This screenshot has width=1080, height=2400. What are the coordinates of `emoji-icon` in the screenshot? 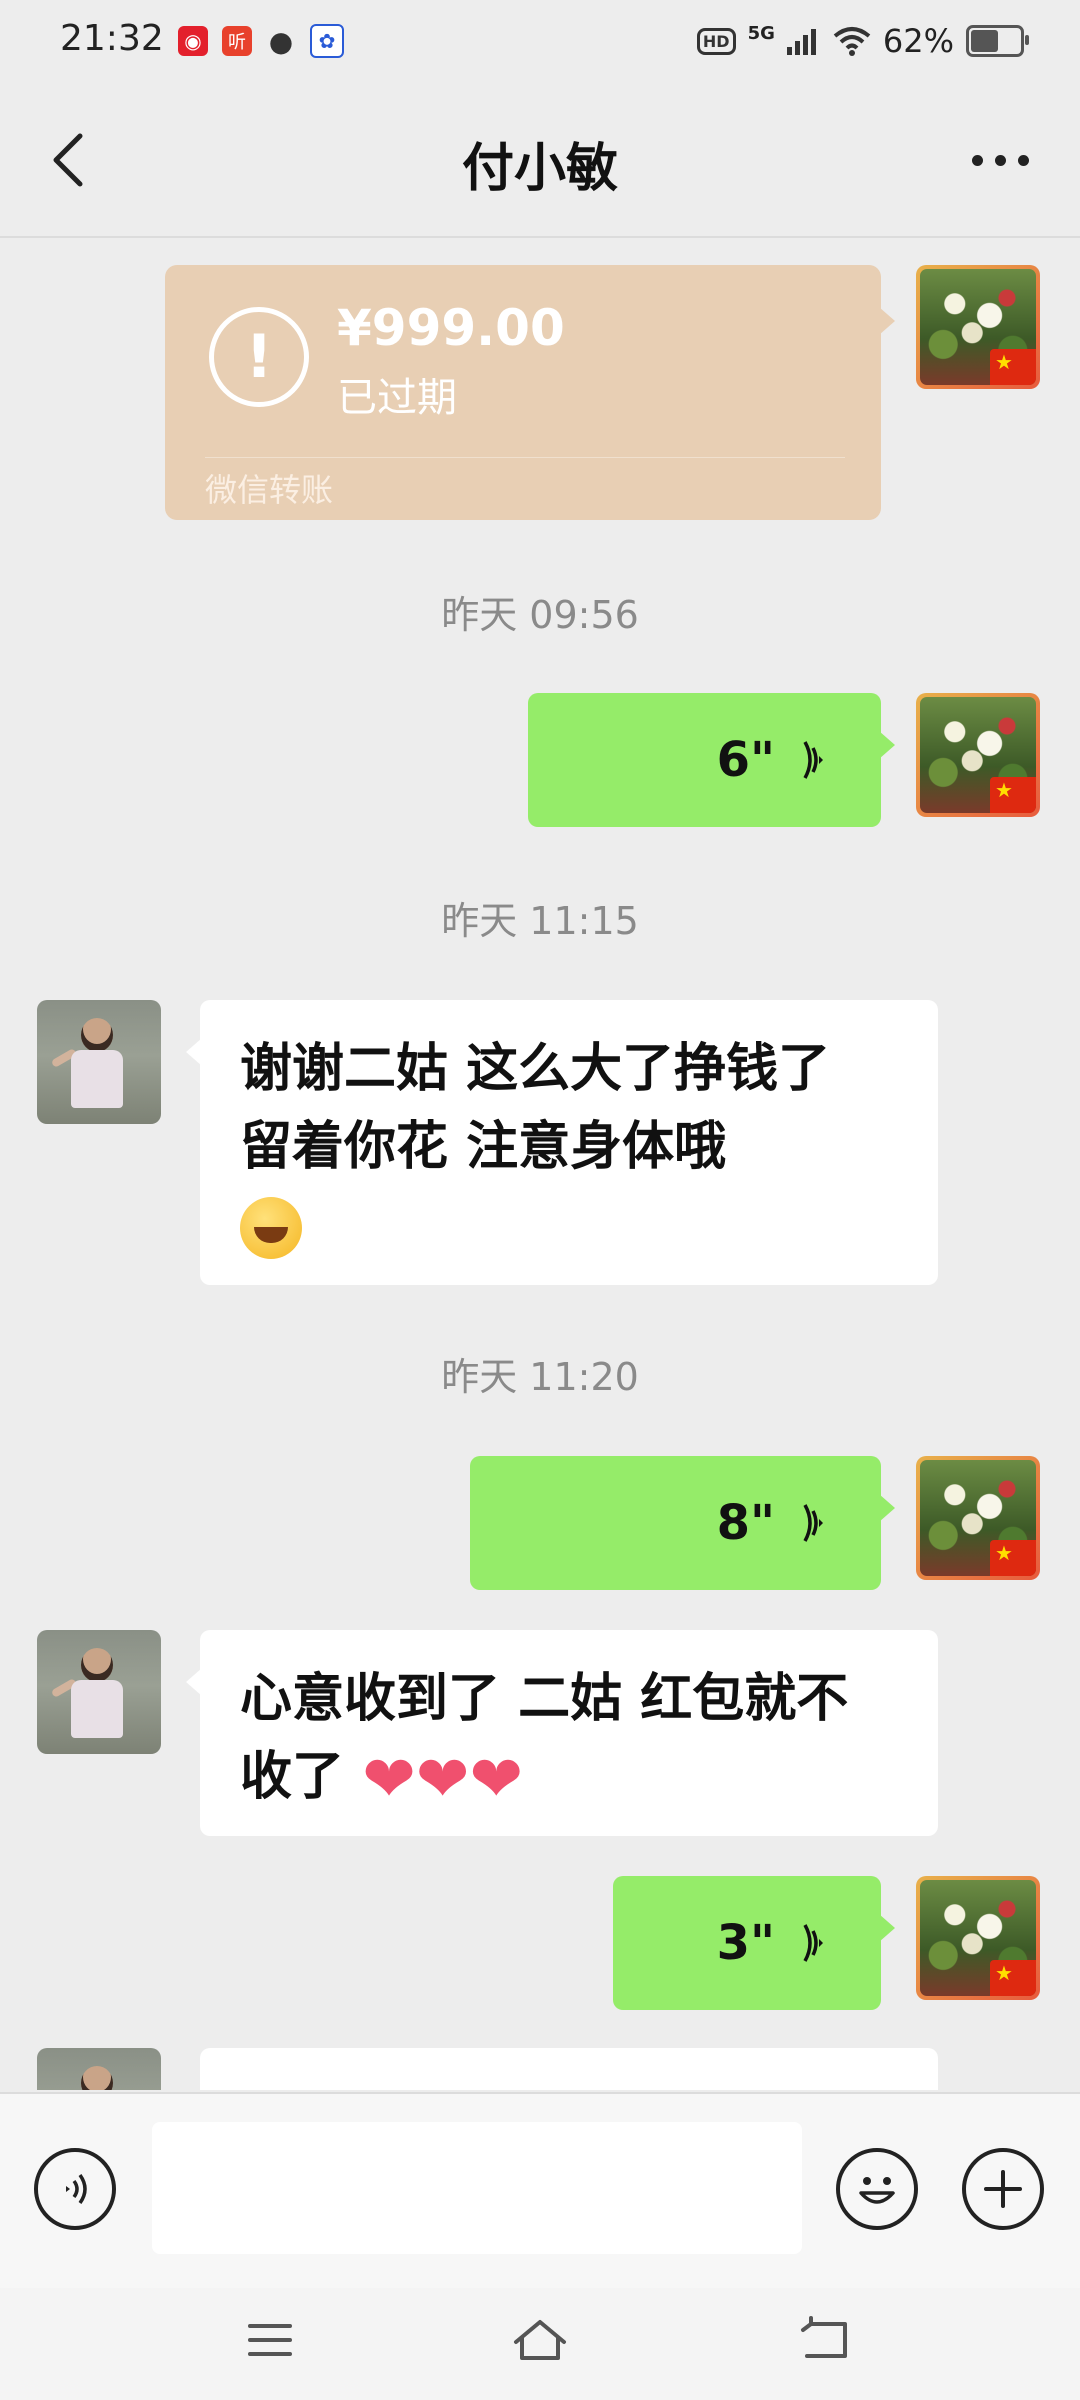 It's located at (877, 2190).